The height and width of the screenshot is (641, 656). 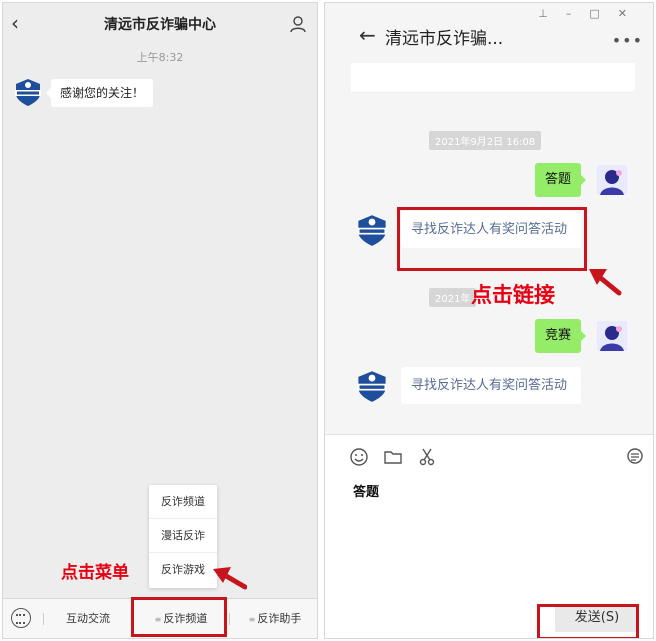 I want to click on menu-fanzha-assistant: ≡ 反诈助手, so click(x=274, y=618).